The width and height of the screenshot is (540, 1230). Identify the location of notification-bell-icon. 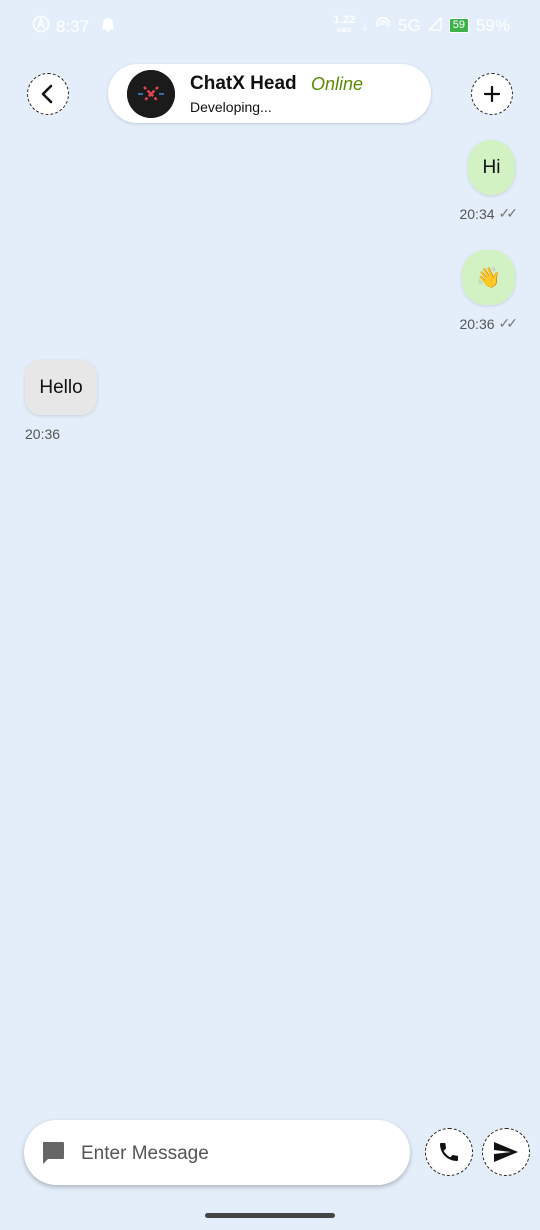
(108, 26).